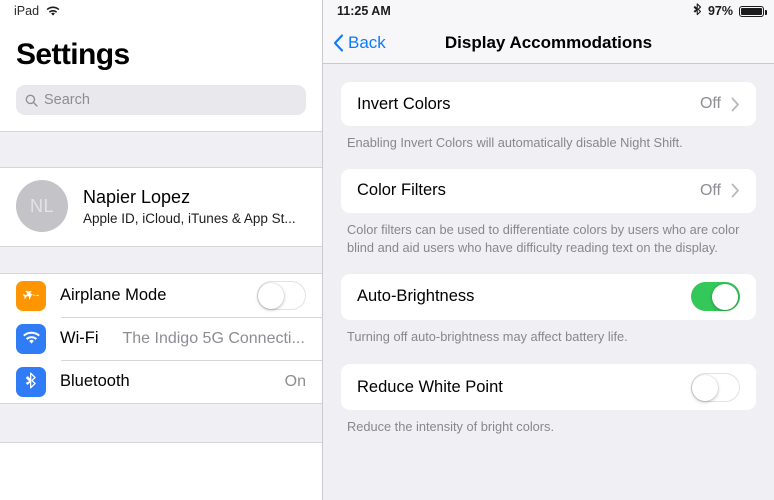  I want to click on sidebar-item-bluetooth: Bluetooth On, so click(161, 381).